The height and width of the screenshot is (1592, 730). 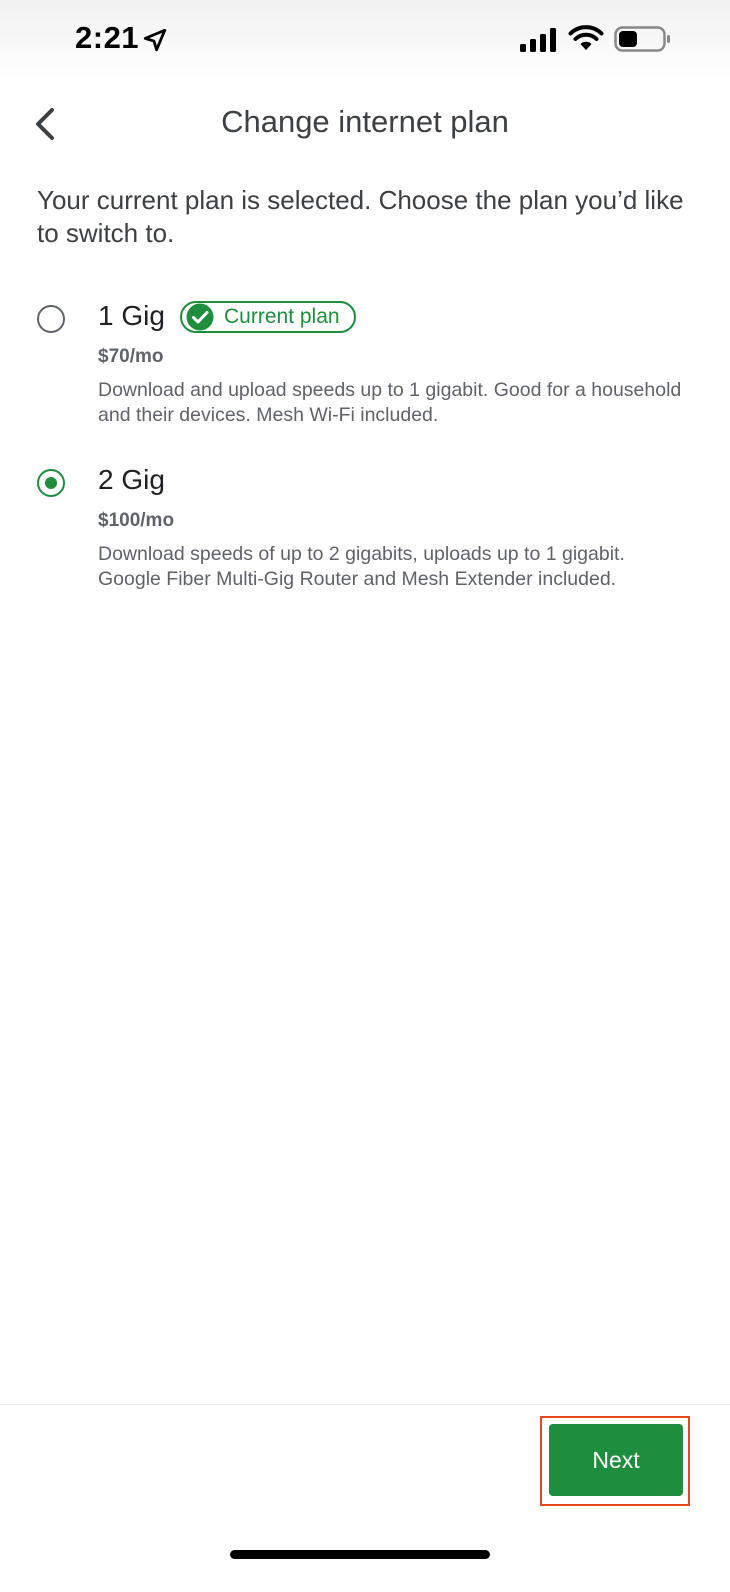 I want to click on next-button: Next, so click(x=616, y=1460).